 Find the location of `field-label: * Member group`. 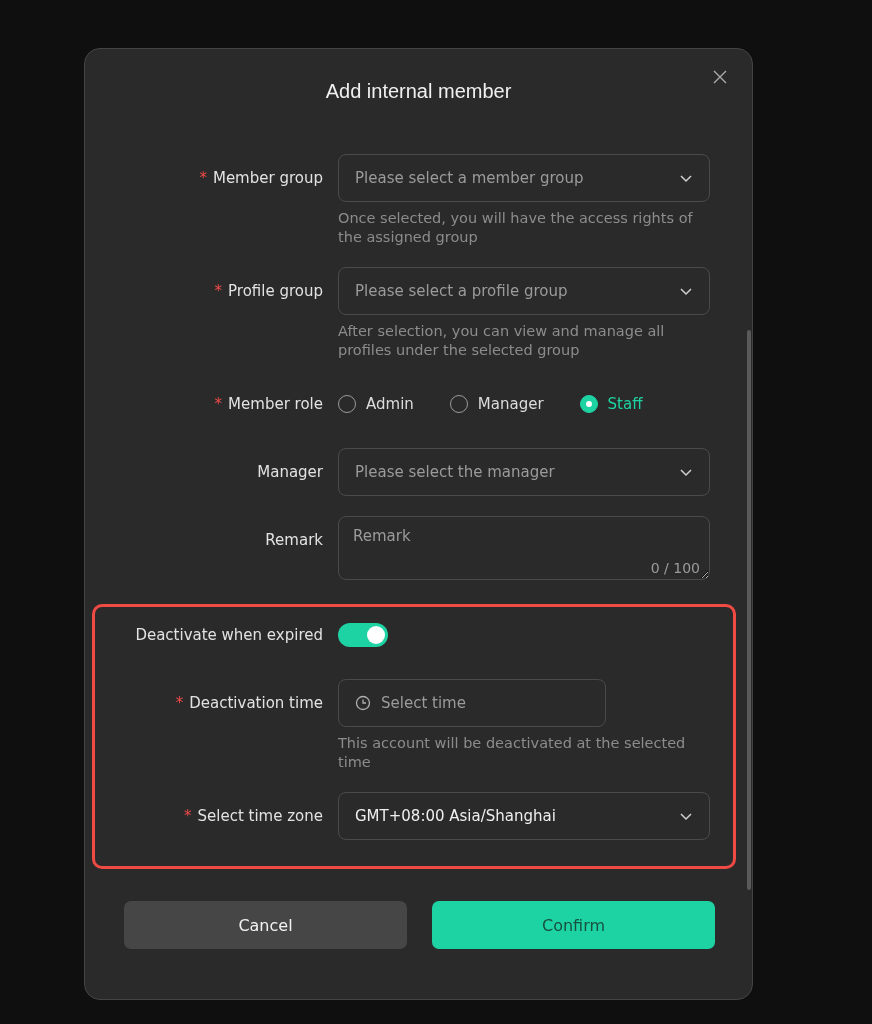

field-label: * Member group is located at coordinates (260, 178).